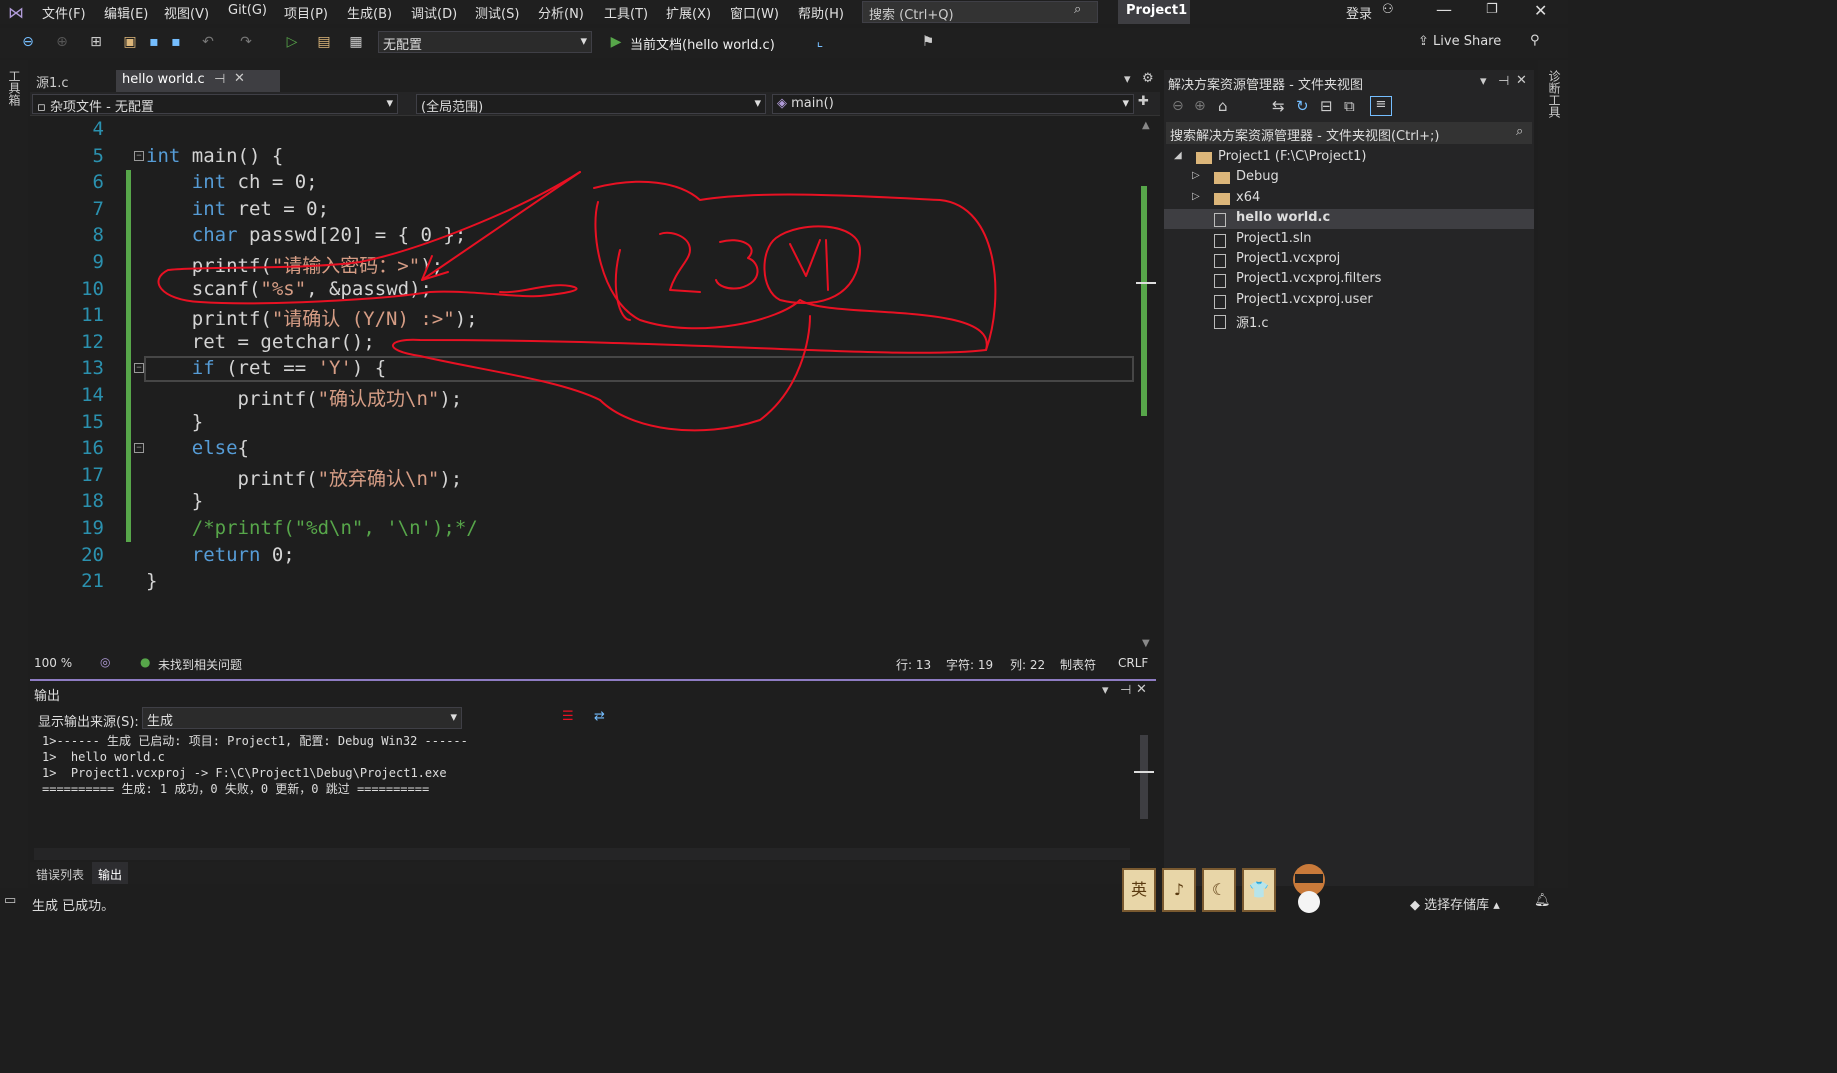 This screenshot has height=1073, width=1837. Describe the element at coordinates (1144, 772) in the screenshot. I see `output-scroll-marker` at that location.